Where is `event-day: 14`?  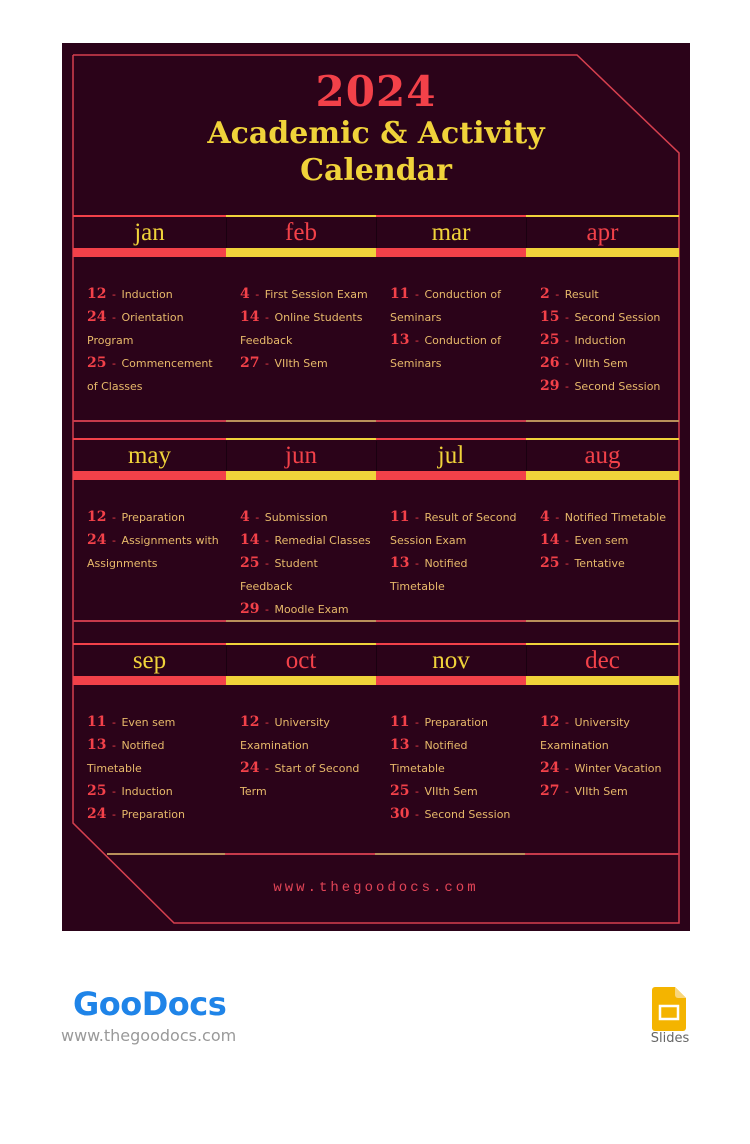 event-day: 14 is located at coordinates (250, 317).